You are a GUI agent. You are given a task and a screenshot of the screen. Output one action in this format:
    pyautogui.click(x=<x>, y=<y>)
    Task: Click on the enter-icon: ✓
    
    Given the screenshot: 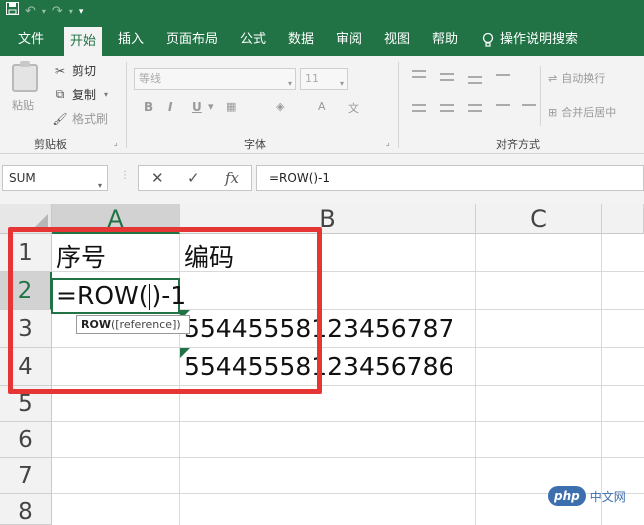 What is the action you would take?
    pyautogui.click(x=193, y=178)
    